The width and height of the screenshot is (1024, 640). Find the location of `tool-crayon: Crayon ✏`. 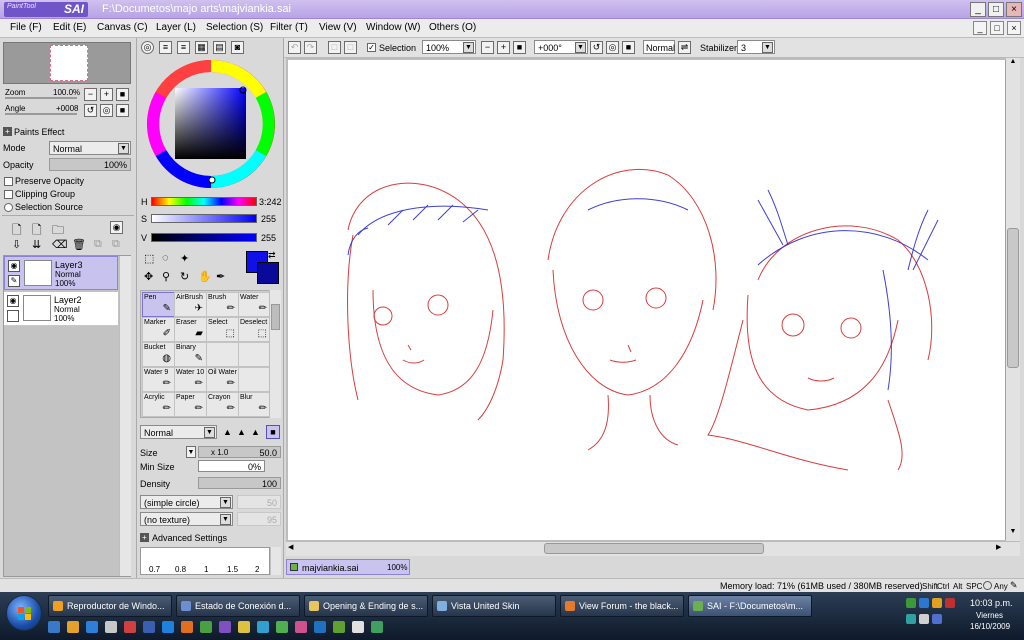

tool-crayon: Crayon ✏ is located at coordinates (222, 404).